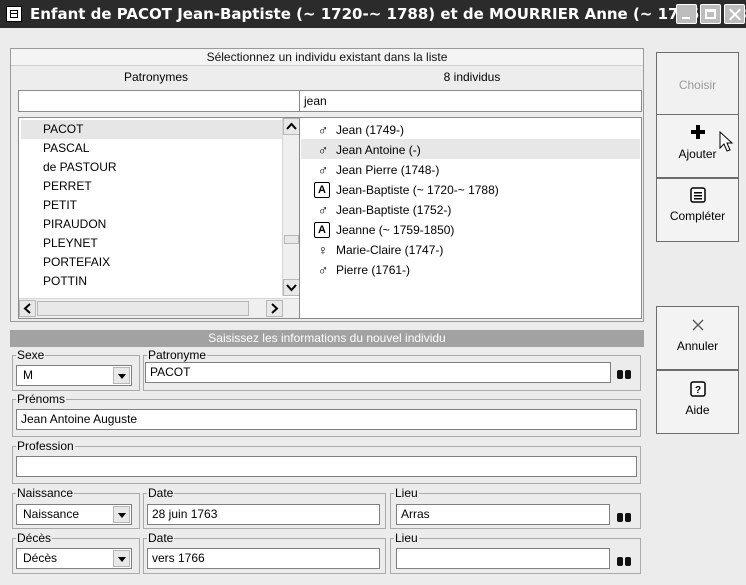 This screenshot has height=585, width=746. Describe the element at coordinates (697, 146) in the screenshot. I see `ajouter-button: Ajouter` at that location.